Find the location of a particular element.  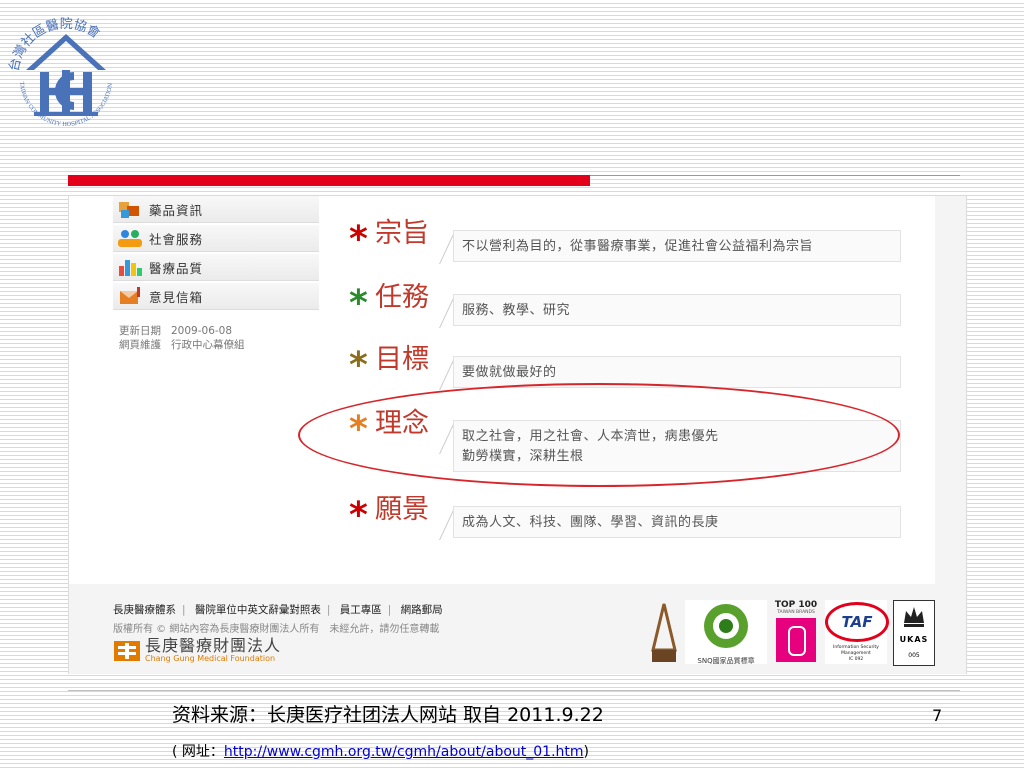

sidebar-item-label: 藥品資訊 is located at coordinates (176, 210).